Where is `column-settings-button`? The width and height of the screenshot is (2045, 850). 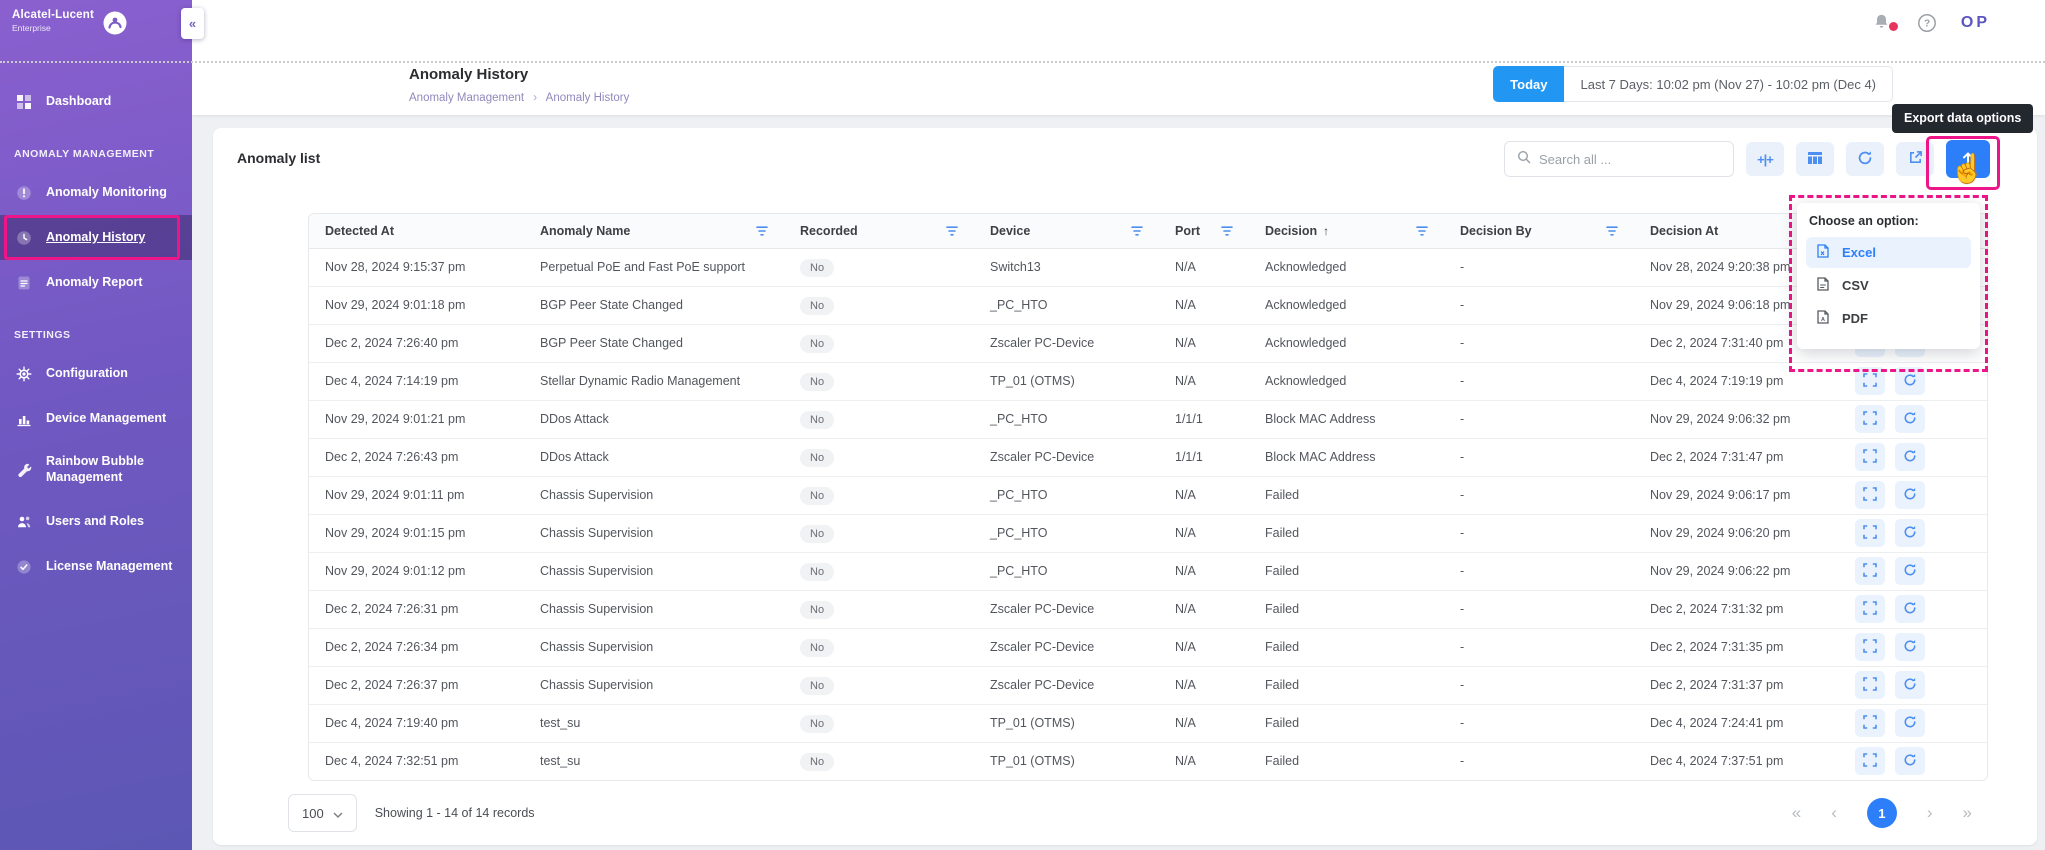
column-settings-button is located at coordinates (1815, 159).